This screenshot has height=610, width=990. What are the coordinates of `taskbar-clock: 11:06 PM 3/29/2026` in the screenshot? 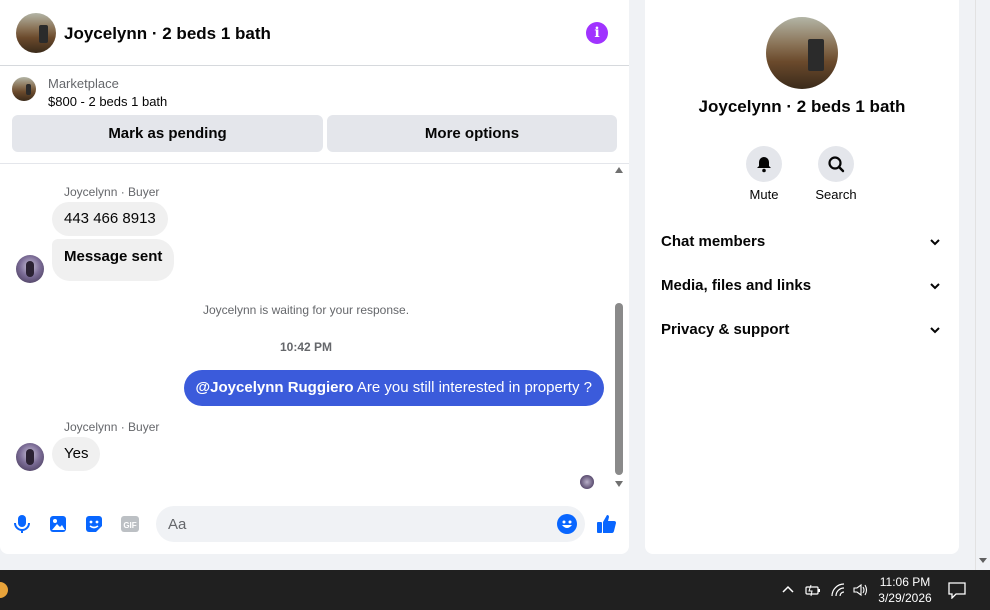 It's located at (905, 590).